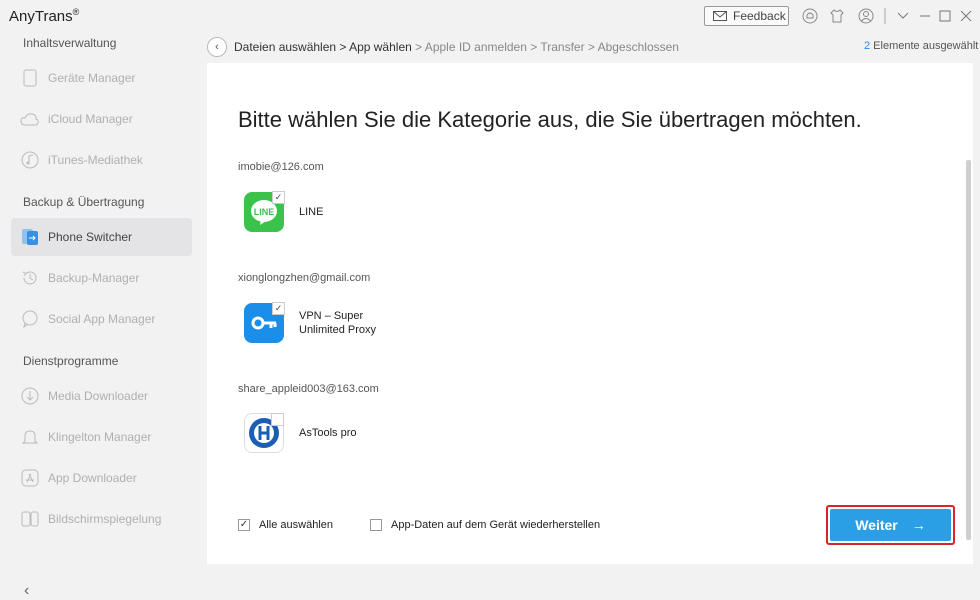 The height and width of the screenshot is (600, 980). Describe the element at coordinates (244, 525) in the screenshot. I see `checkbox-checked: ✓` at that location.